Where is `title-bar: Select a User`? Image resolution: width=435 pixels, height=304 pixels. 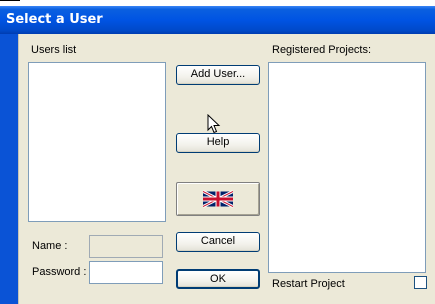 title-bar: Select a User is located at coordinates (217, 20).